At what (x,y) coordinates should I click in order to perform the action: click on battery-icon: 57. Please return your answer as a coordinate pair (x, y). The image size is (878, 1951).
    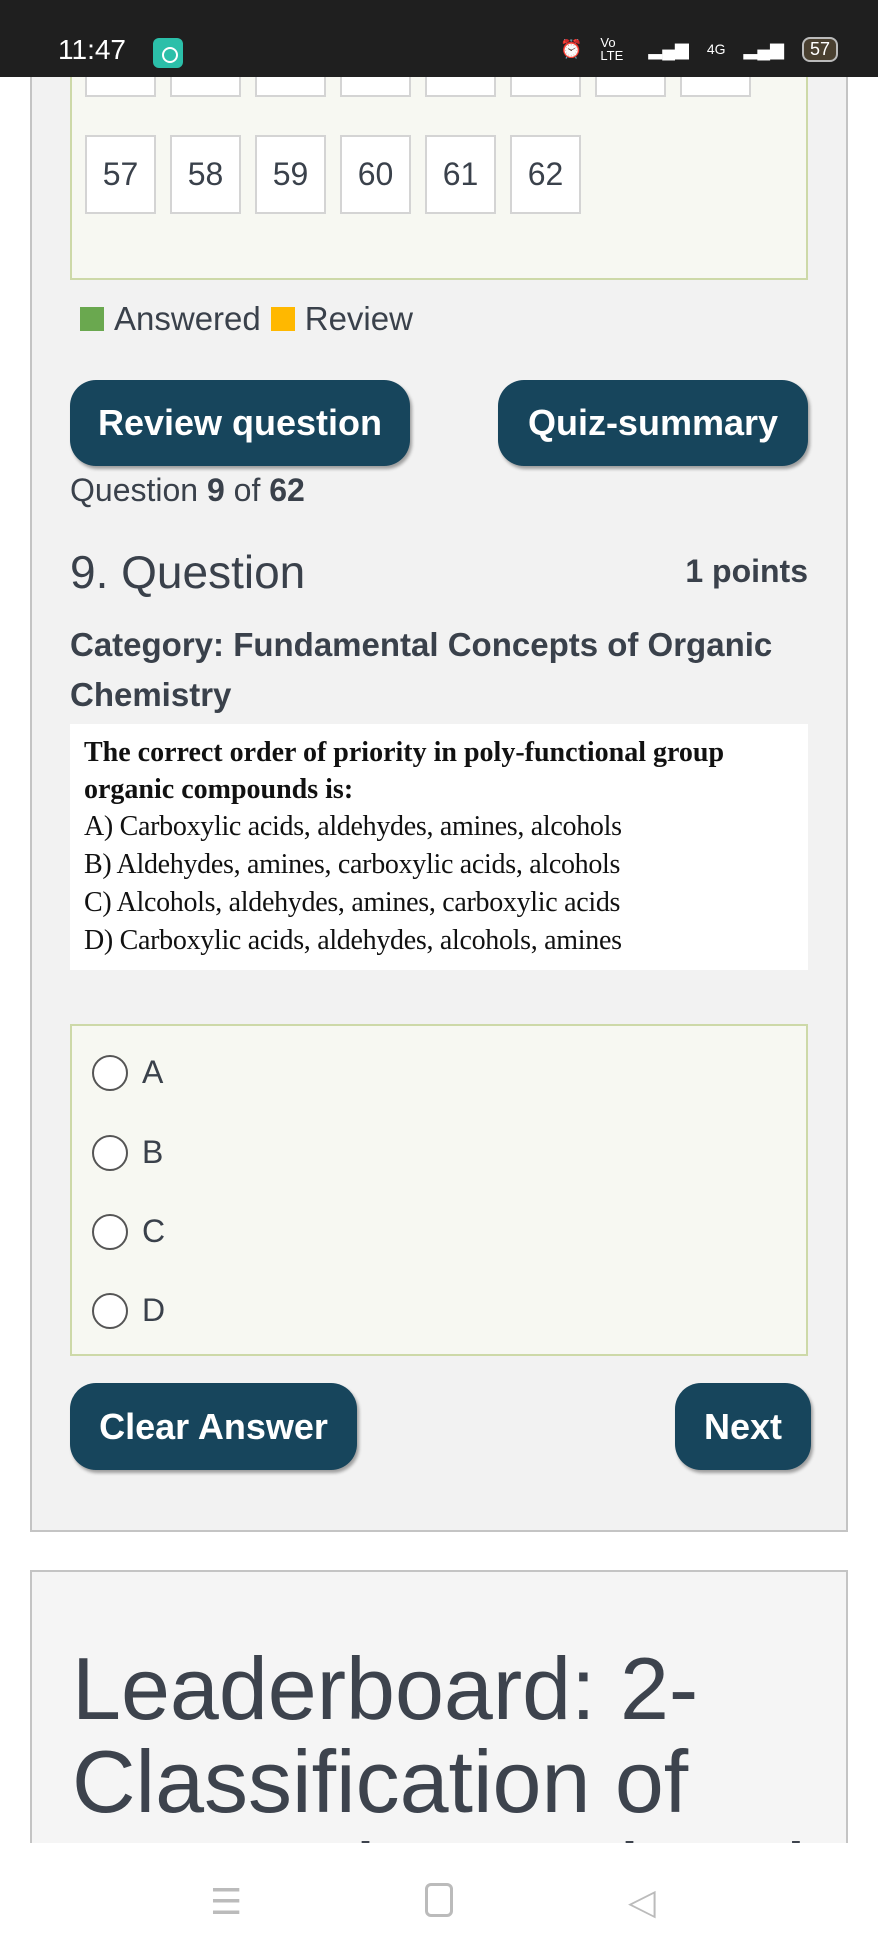
    Looking at the image, I should click on (819, 49).